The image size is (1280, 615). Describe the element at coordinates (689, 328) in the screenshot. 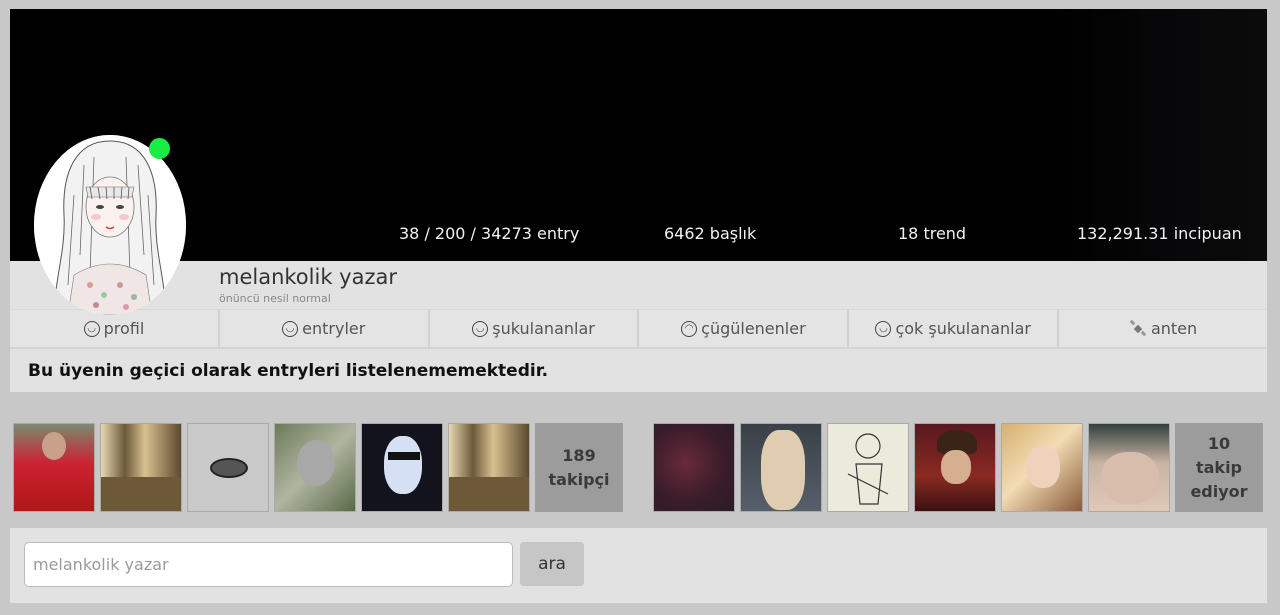

I see `frown-icon: ◠` at that location.